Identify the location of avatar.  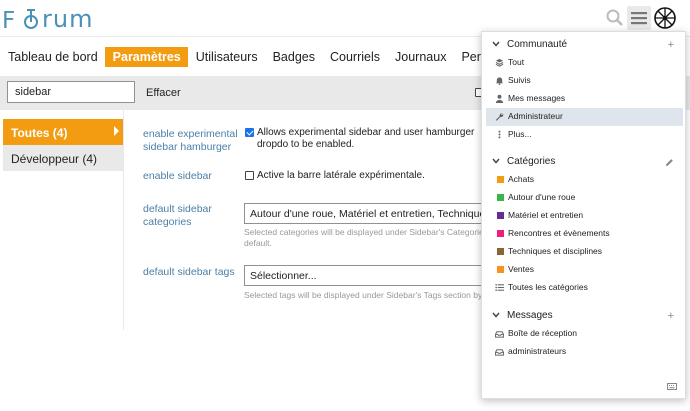
(665, 18).